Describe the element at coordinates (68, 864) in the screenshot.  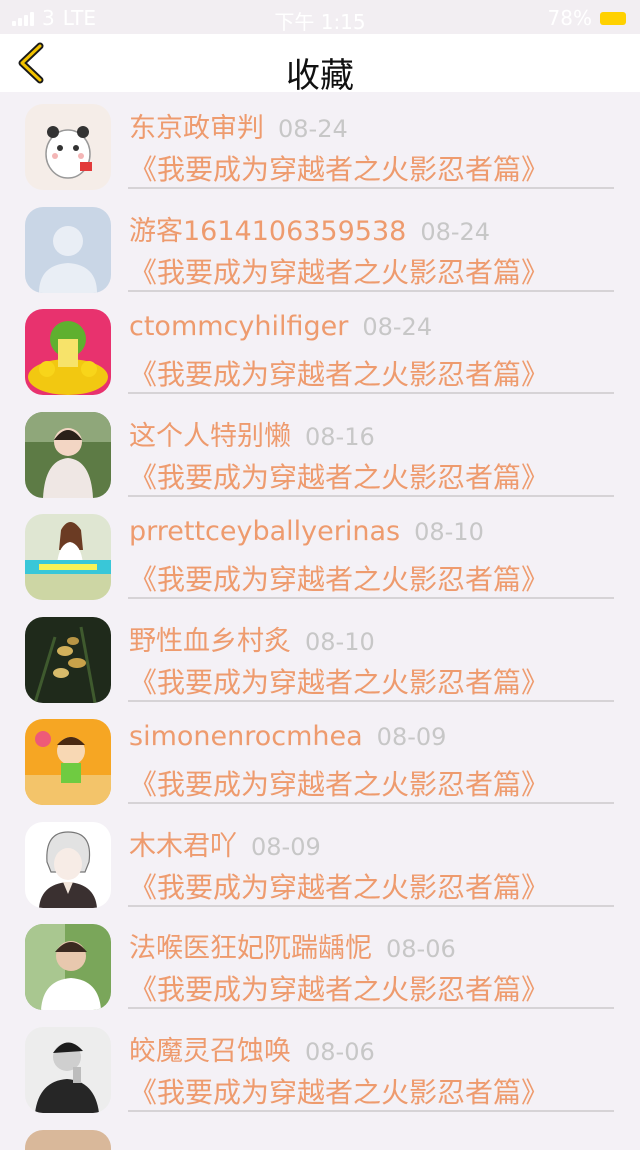
I see `anime-boy-avatar` at that location.